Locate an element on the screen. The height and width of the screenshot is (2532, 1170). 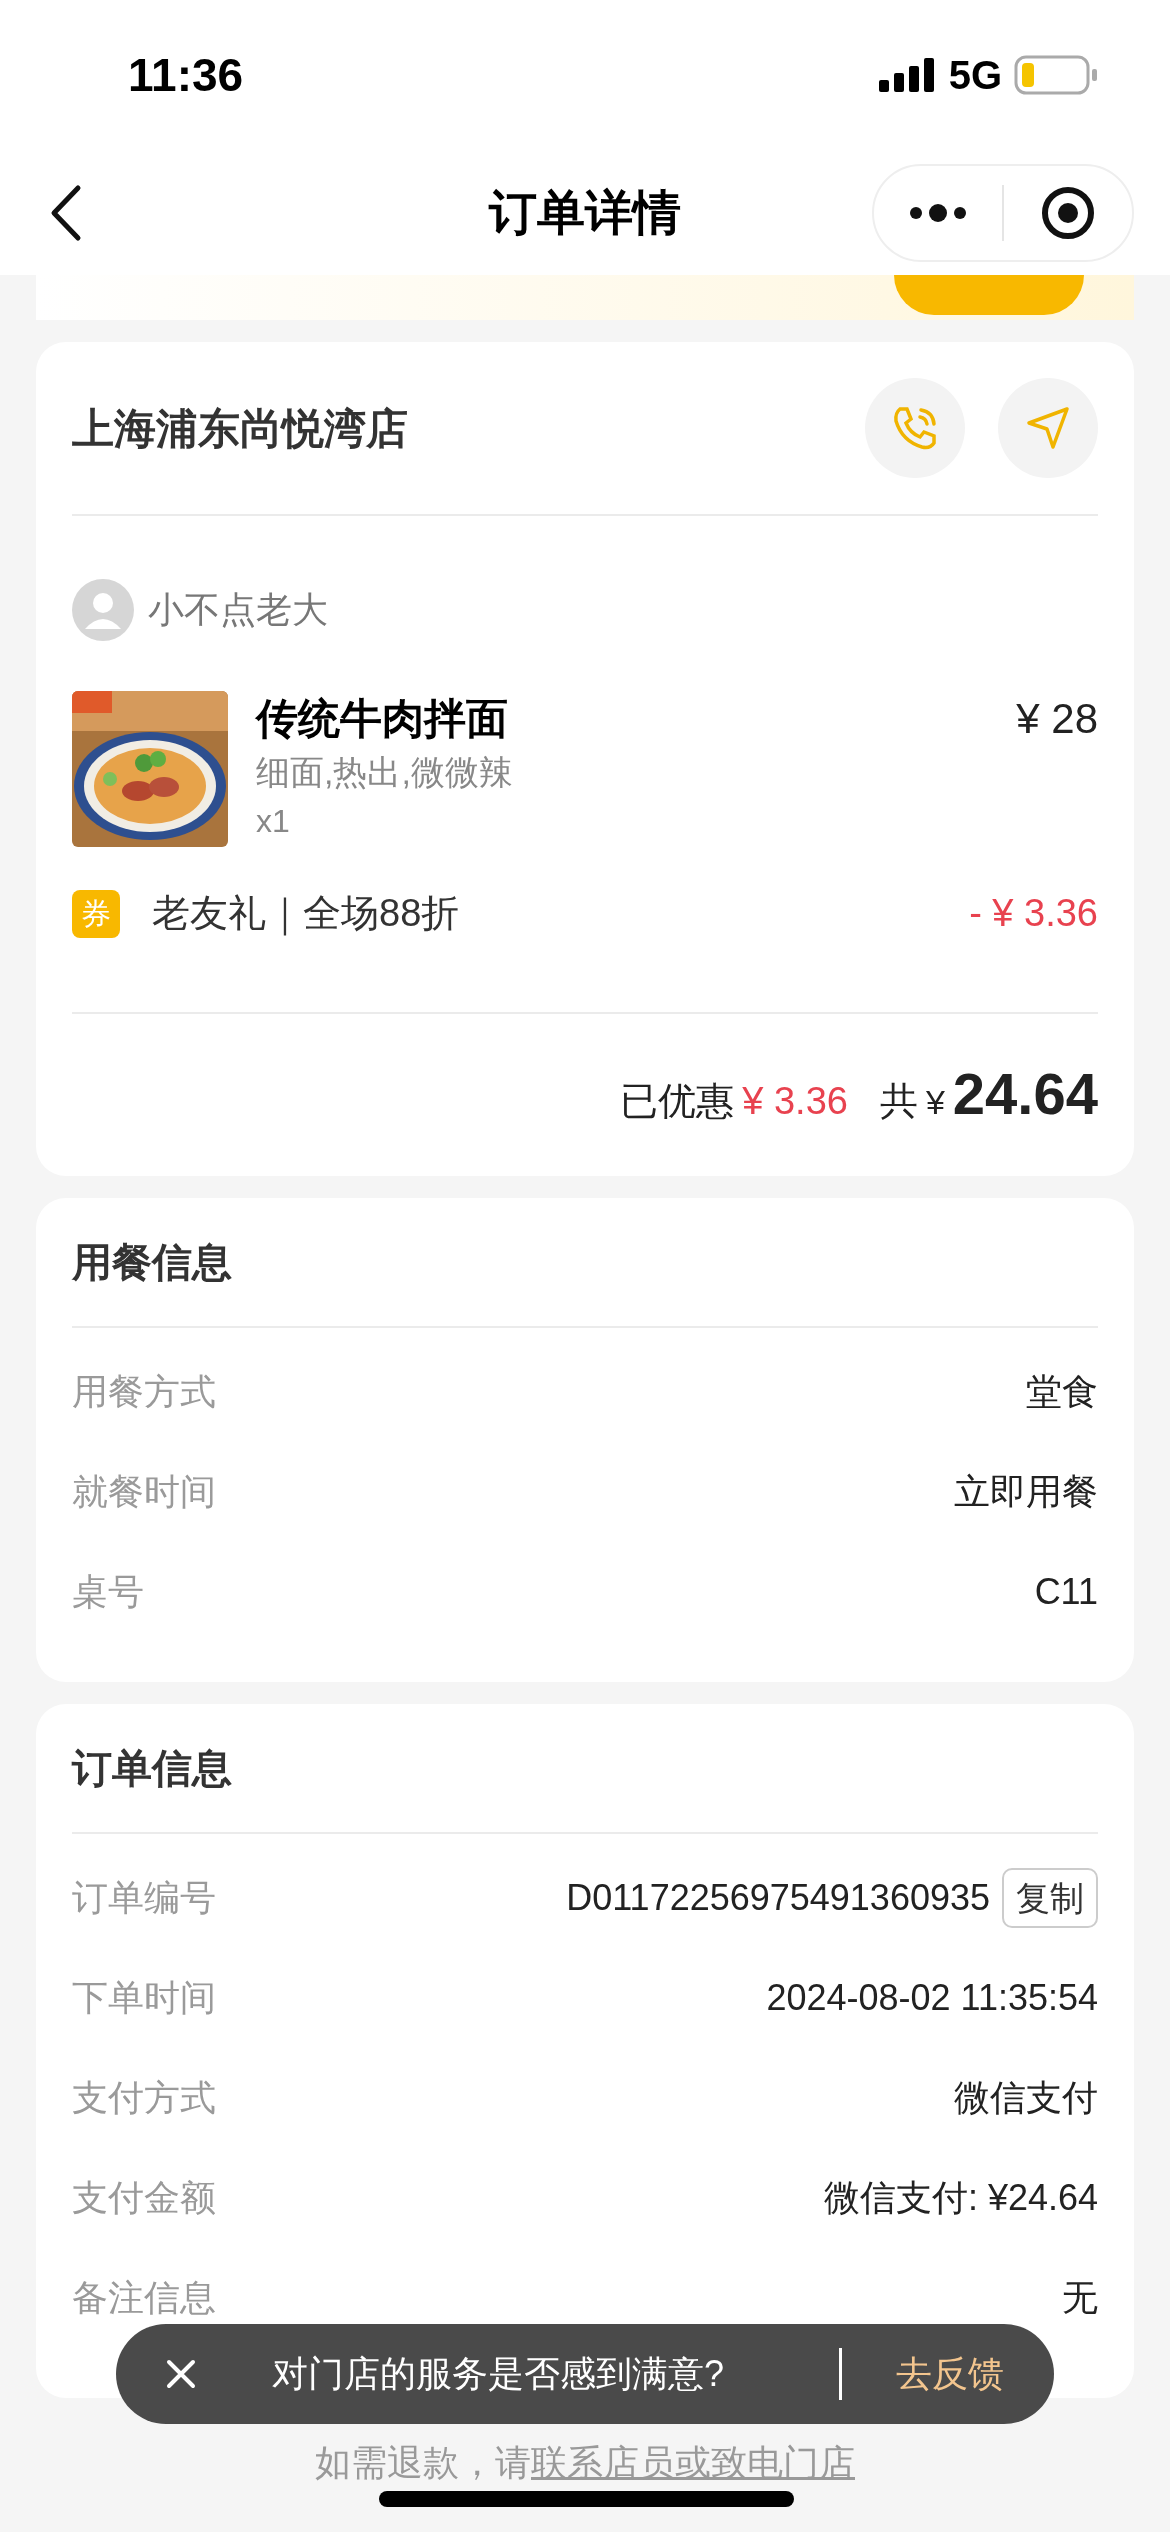
row-value: 微信支付: ¥24.64 is located at coordinates (960, 2198).